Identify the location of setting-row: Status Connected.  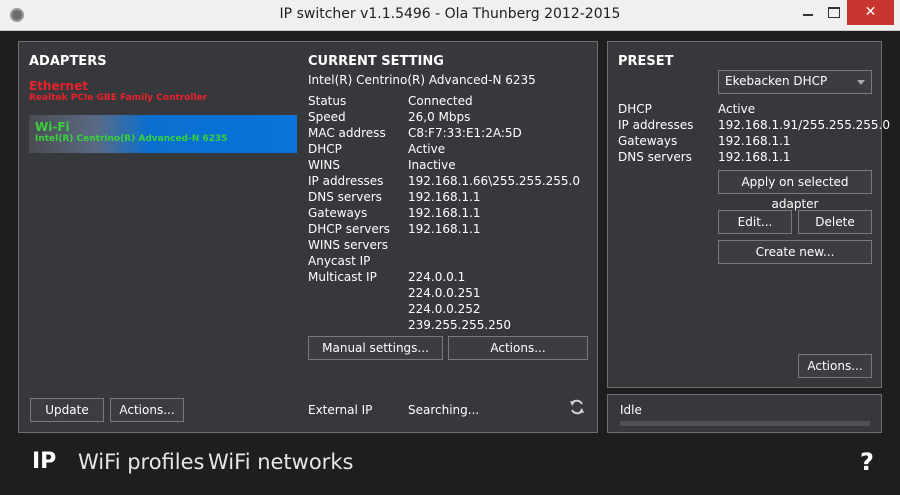
(444, 101).